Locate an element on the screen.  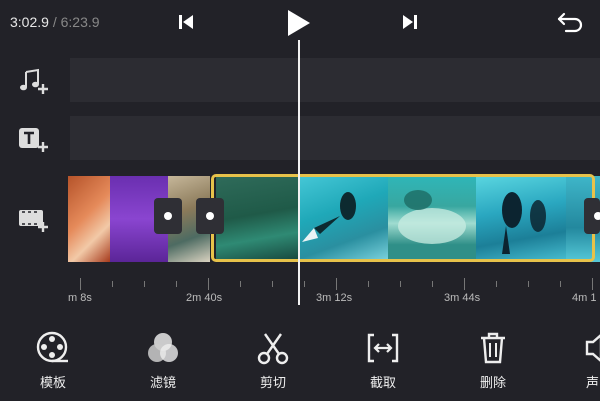
skip-next-button is located at coordinates (410, 24).